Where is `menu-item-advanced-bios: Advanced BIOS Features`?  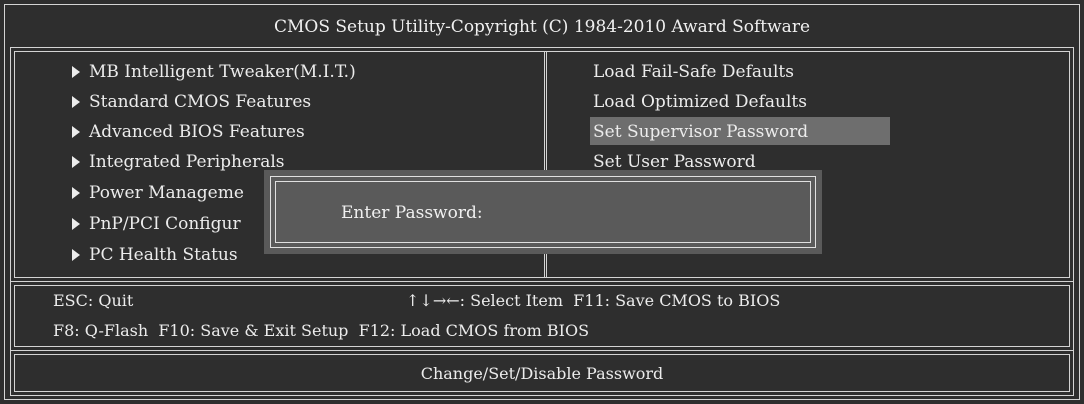
menu-item-advanced-bios: Advanced BIOS Features is located at coordinates (188, 132).